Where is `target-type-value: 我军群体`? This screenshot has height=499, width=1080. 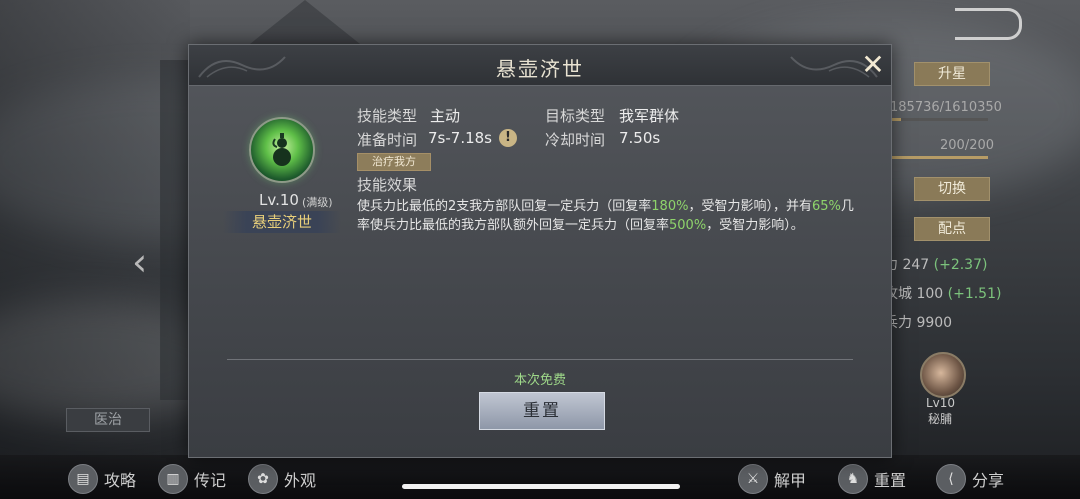
target-type-value: 我军群体 is located at coordinates (649, 116).